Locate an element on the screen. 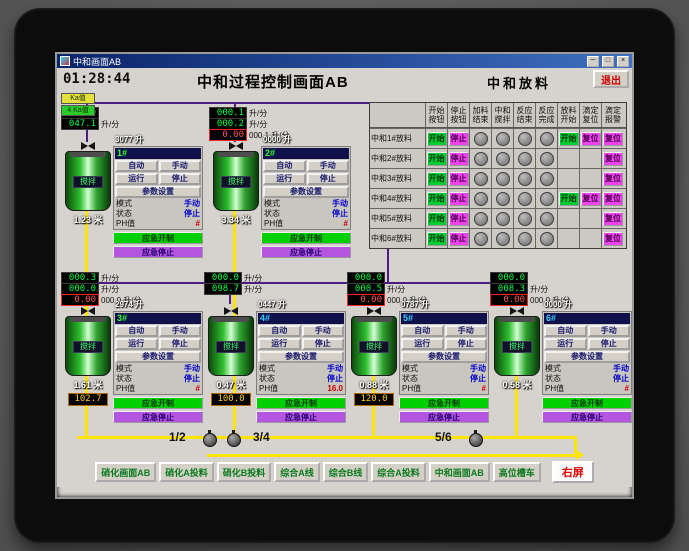 The height and width of the screenshot is (551, 689). minimize-icon: ─ is located at coordinates (593, 61).